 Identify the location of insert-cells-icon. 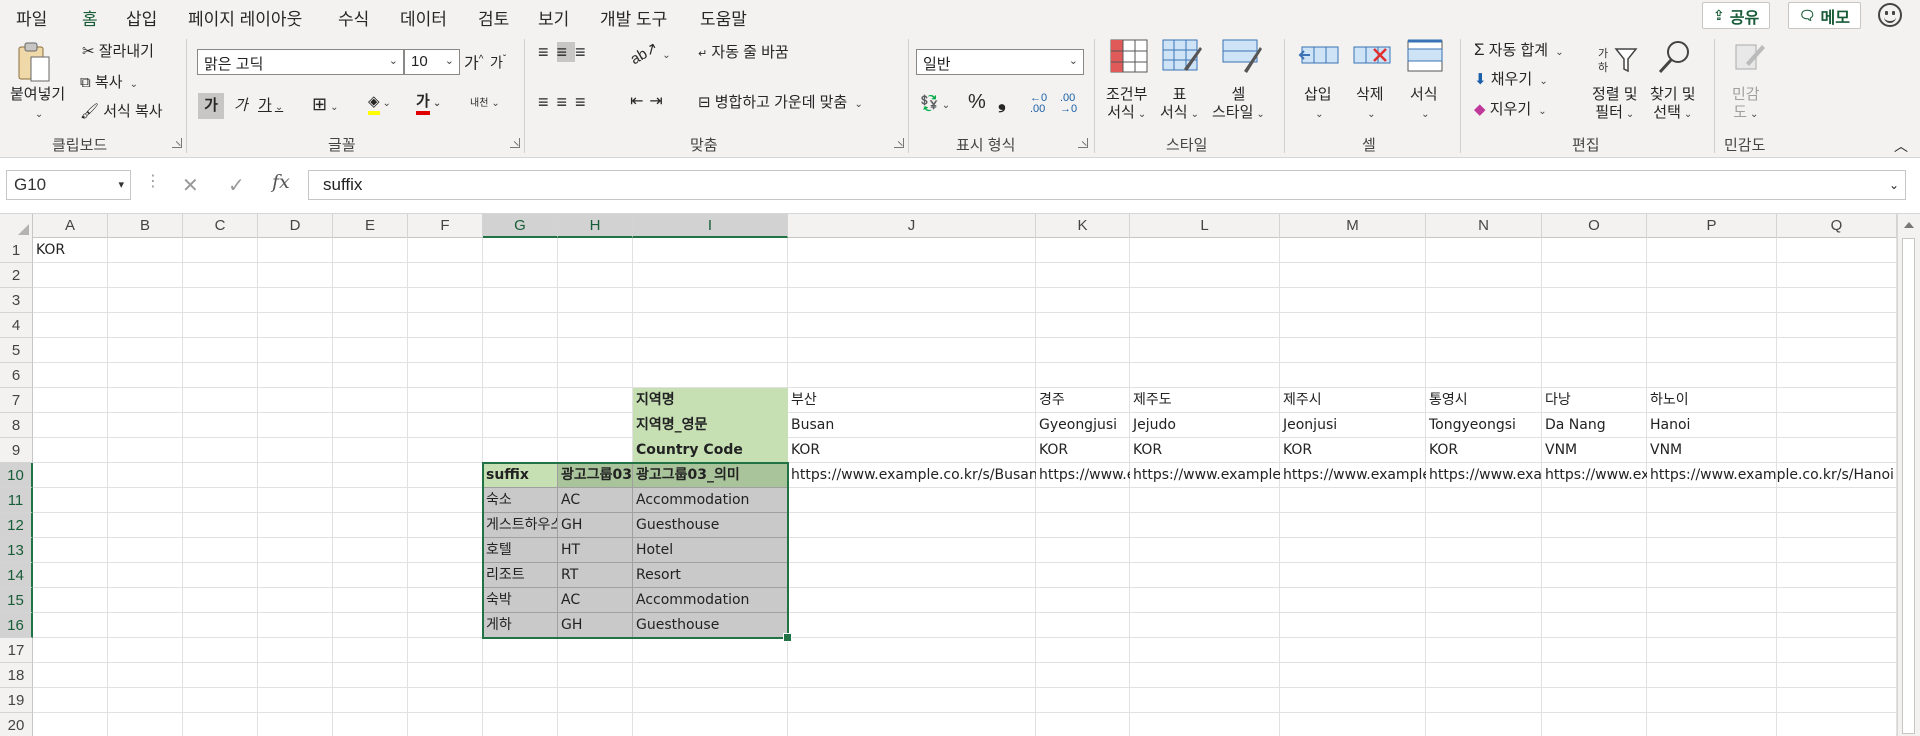
(1319, 58).